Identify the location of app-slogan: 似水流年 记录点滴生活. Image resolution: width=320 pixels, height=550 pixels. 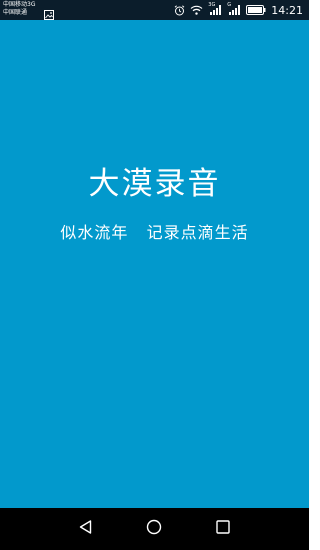
(154, 232).